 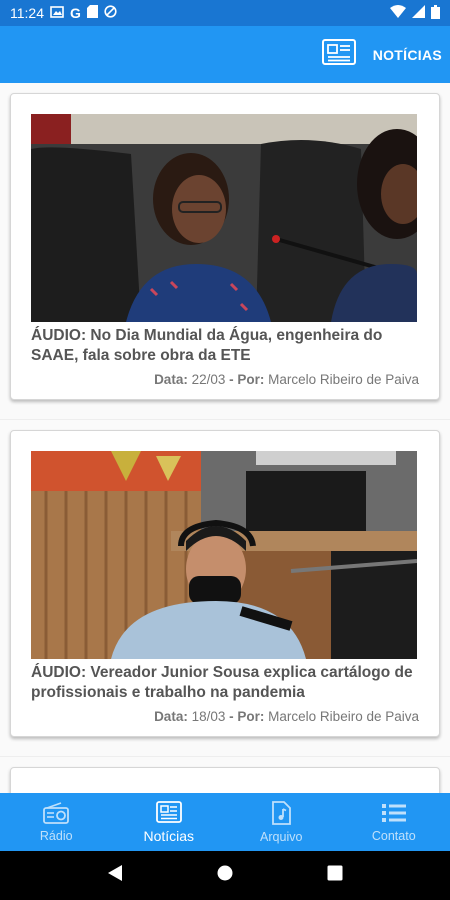 What do you see at coordinates (393, 835) in the screenshot?
I see `nav-label-contato: Contato` at bounding box center [393, 835].